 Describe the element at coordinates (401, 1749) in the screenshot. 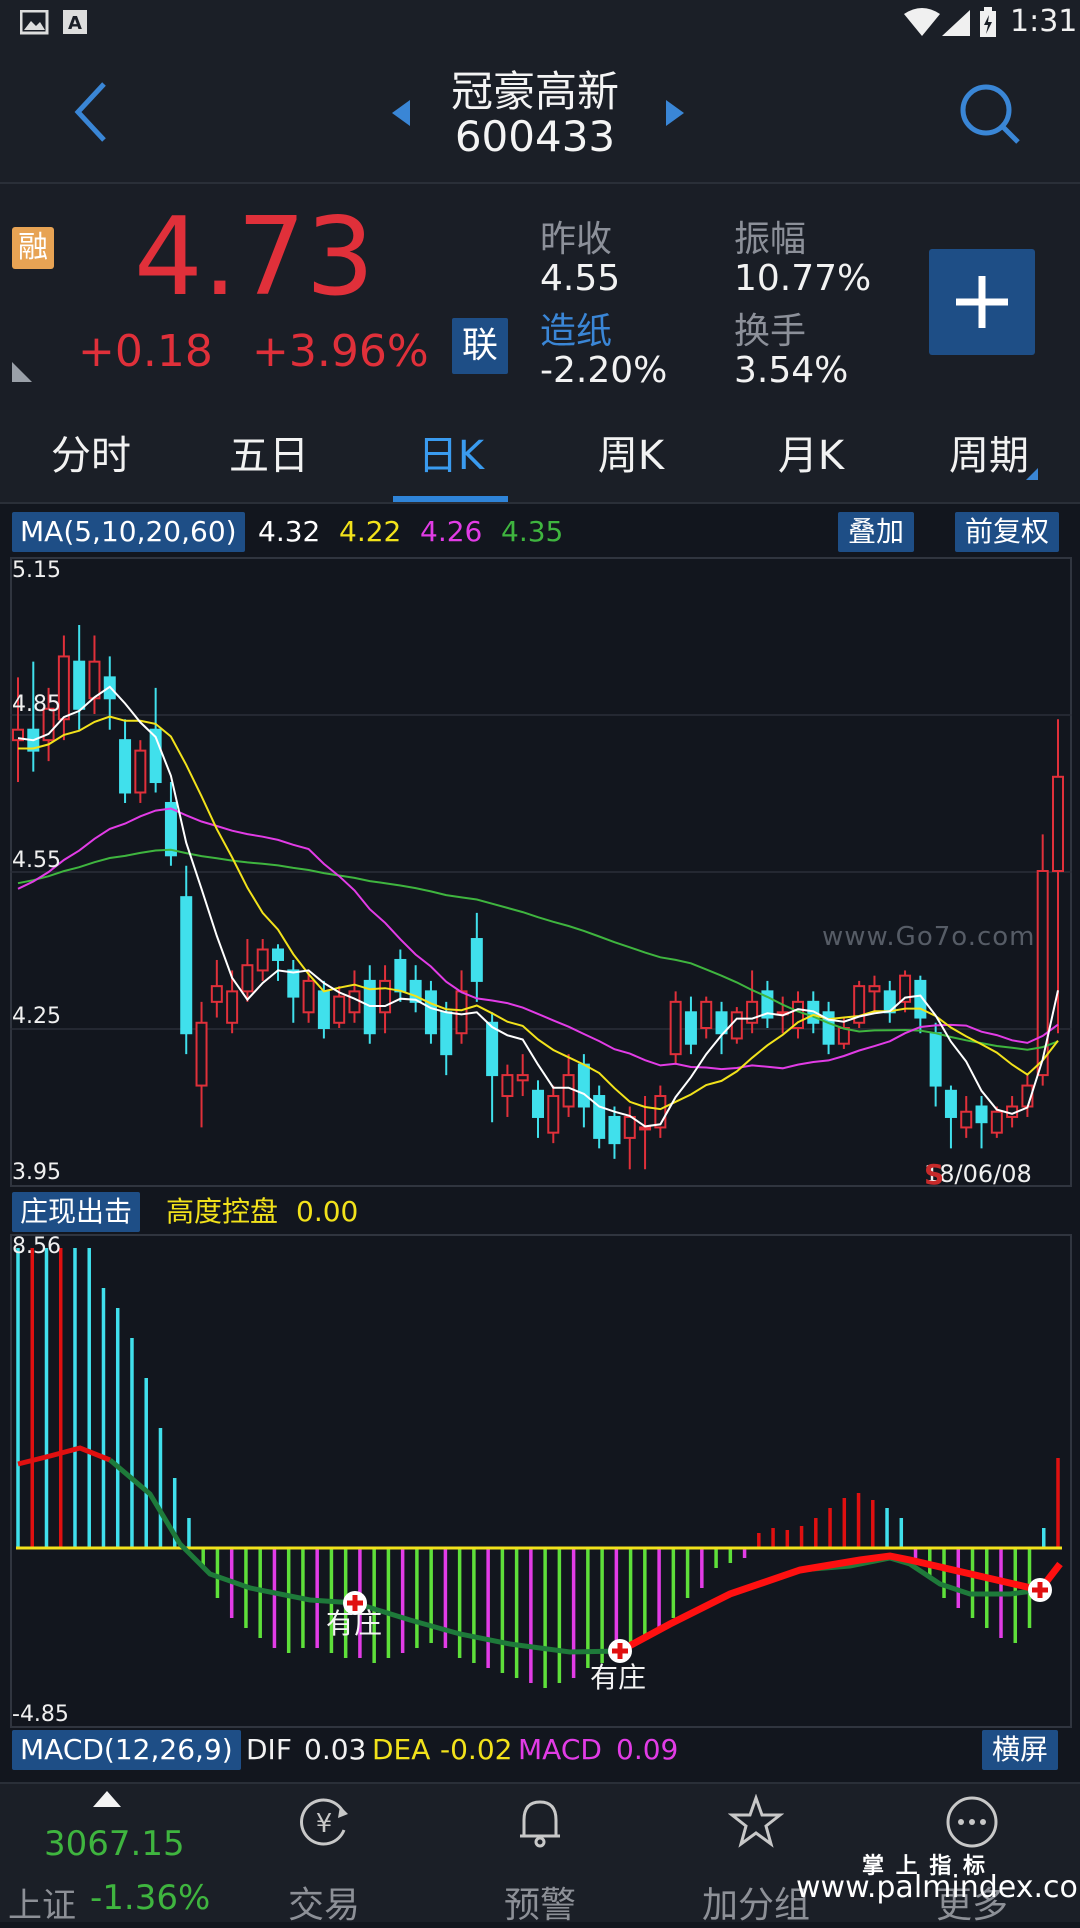

I see `dea-label: DEA` at that location.